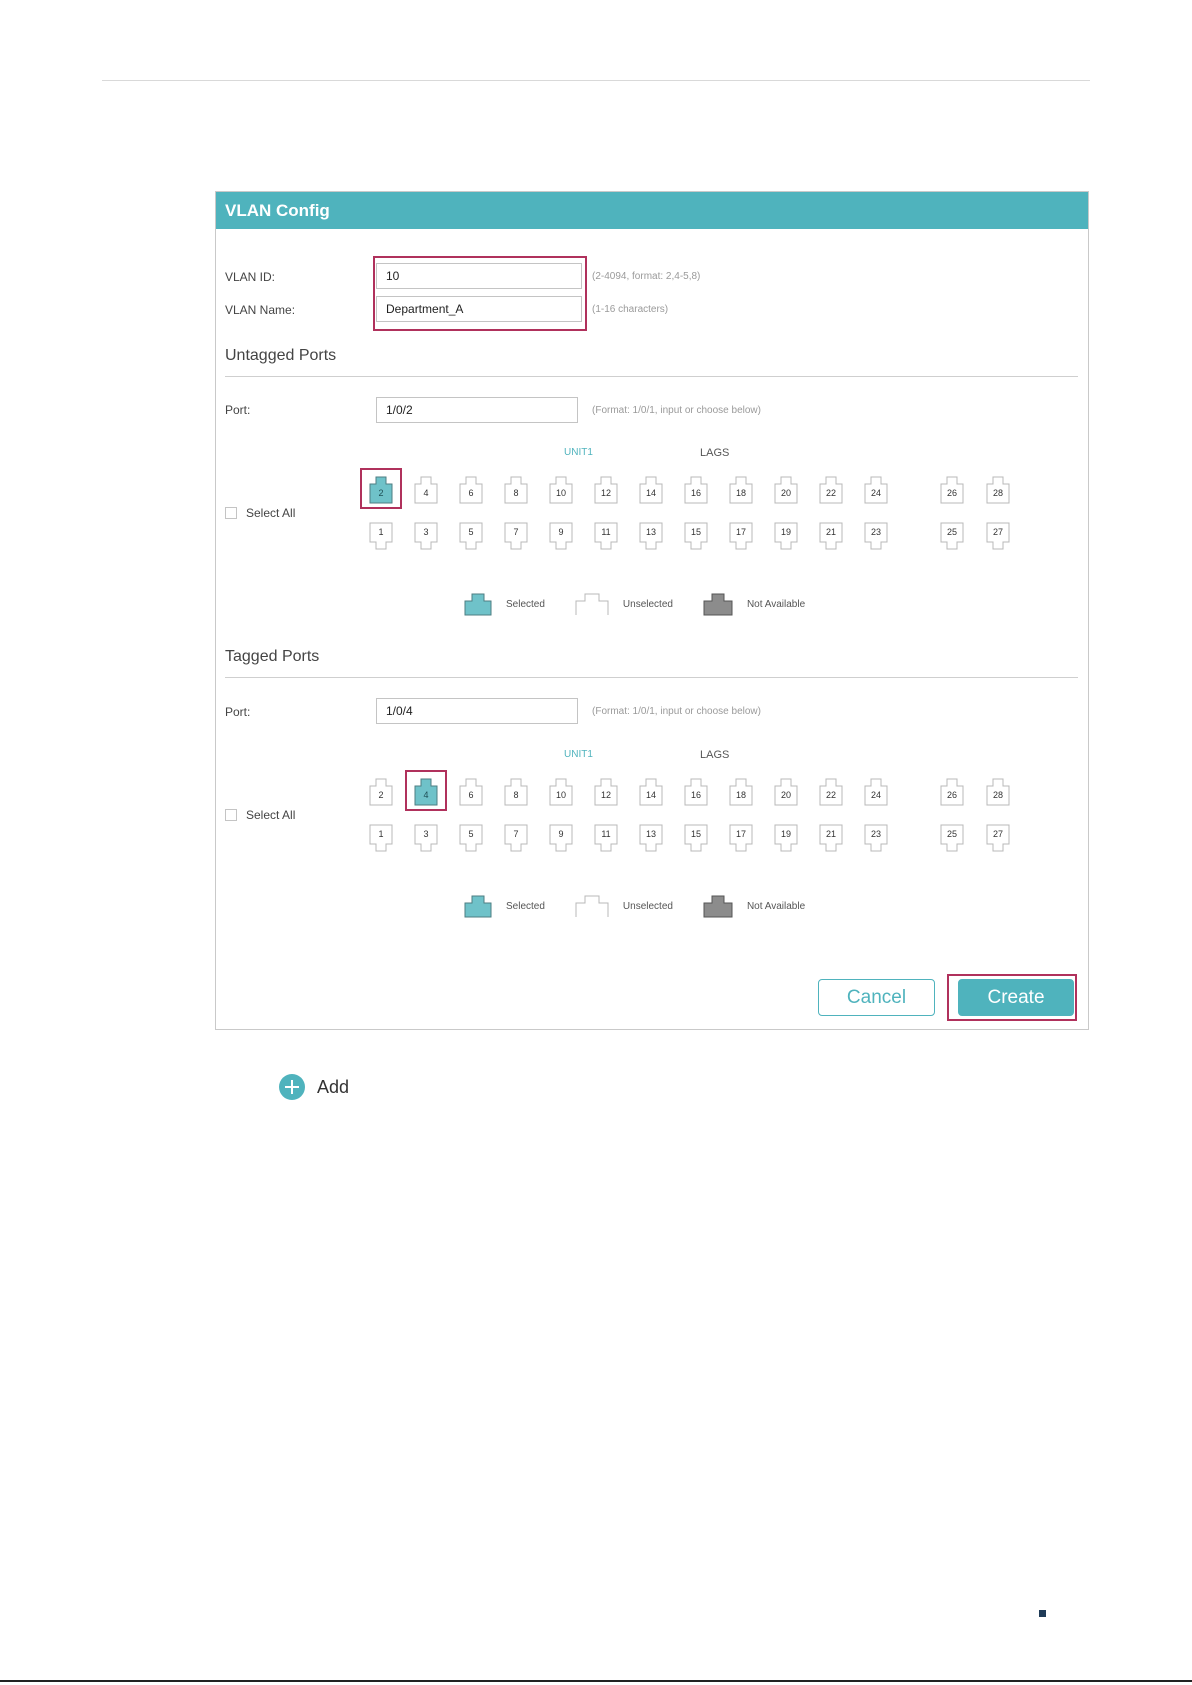 The height and width of the screenshot is (1685, 1192). What do you see at coordinates (1042, 1613) in the screenshot?
I see `page-marker` at bounding box center [1042, 1613].